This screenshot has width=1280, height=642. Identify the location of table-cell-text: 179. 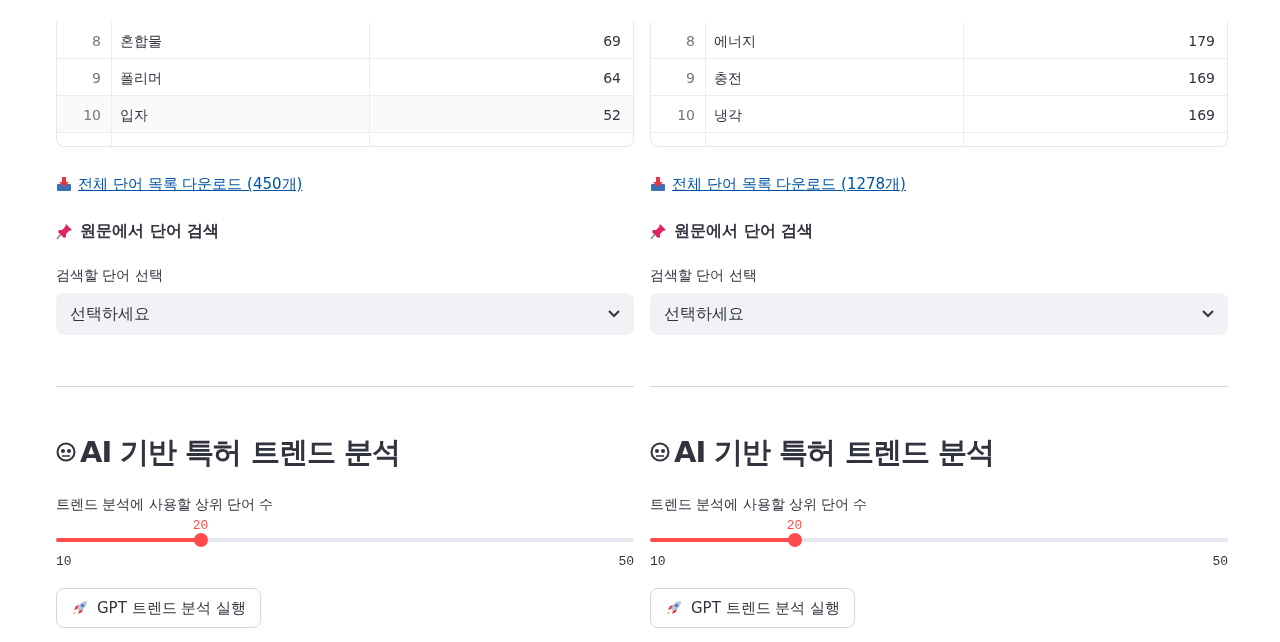
(1201, 41).